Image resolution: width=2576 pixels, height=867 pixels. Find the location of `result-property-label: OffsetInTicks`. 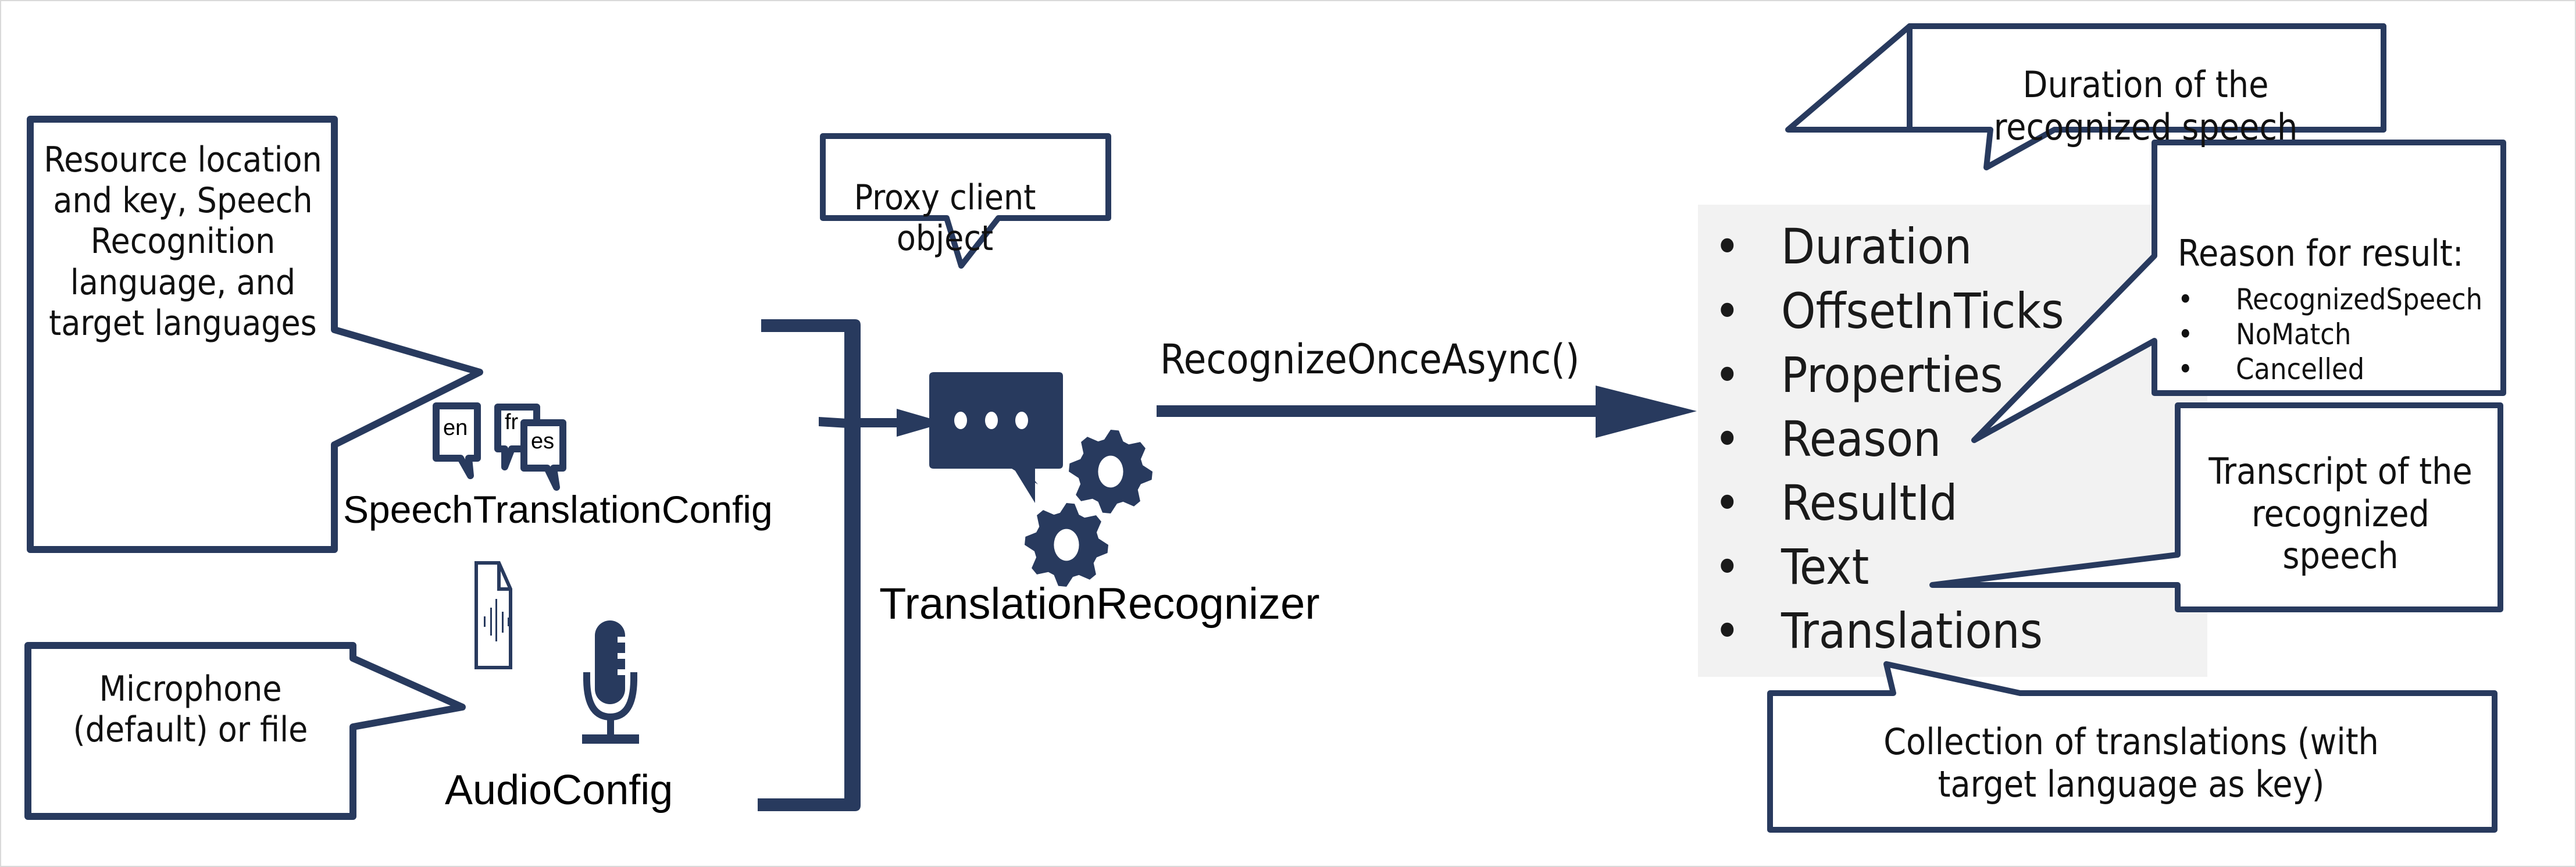

result-property-label: OffsetInTicks is located at coordinates (1923, 311).